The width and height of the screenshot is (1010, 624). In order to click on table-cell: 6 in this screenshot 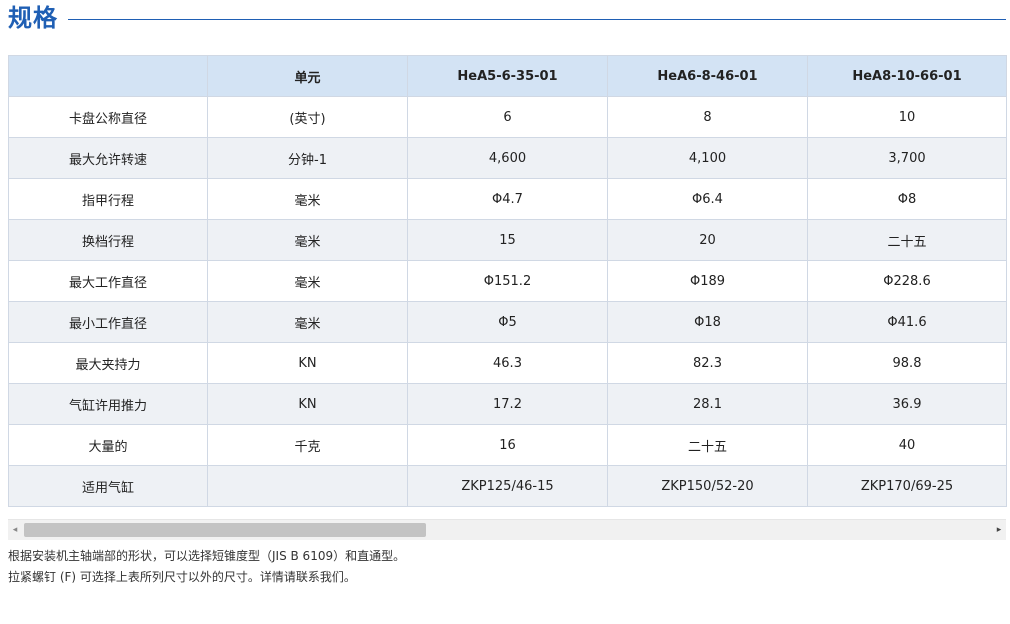, I will do `click(507, 117)`.